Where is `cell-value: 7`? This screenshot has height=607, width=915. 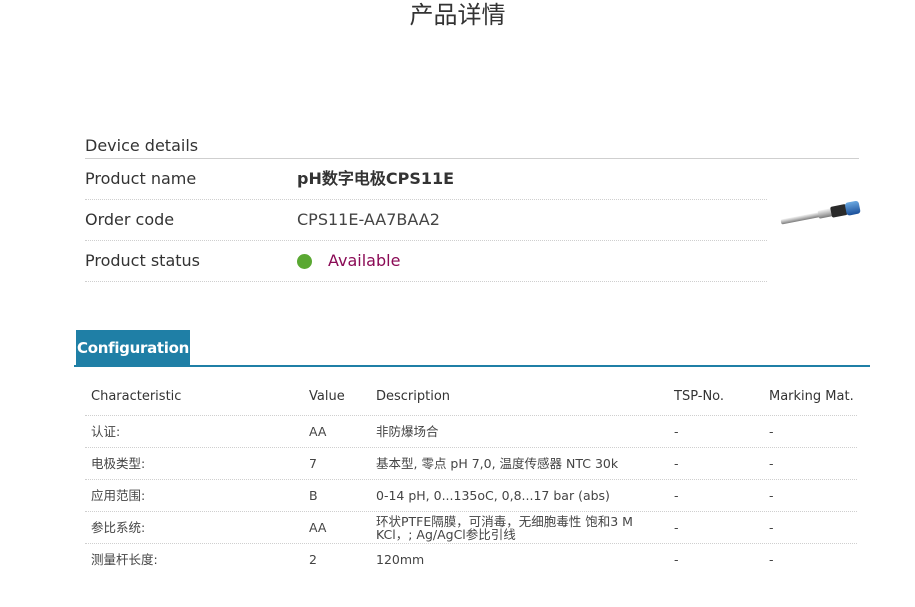 cell-value: 7 is located at coordinates (313, 463).